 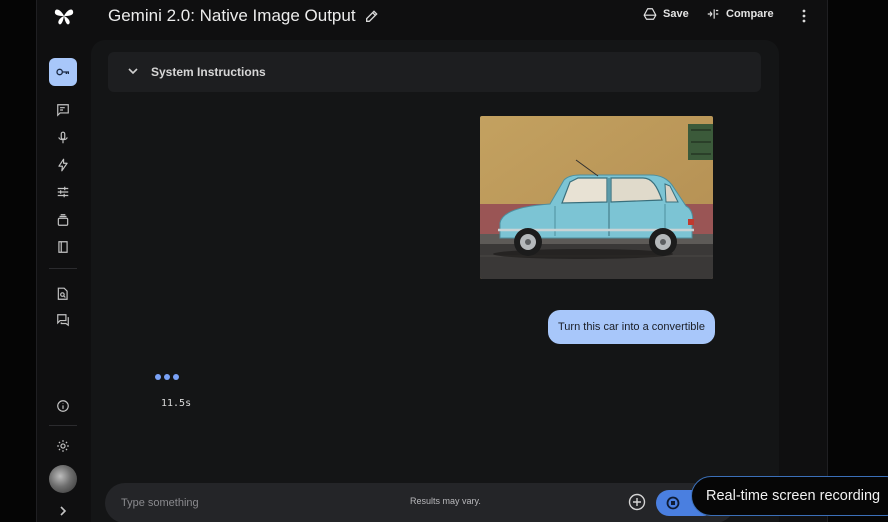 I want to click on compare-icon, so click(x=713, y=14).